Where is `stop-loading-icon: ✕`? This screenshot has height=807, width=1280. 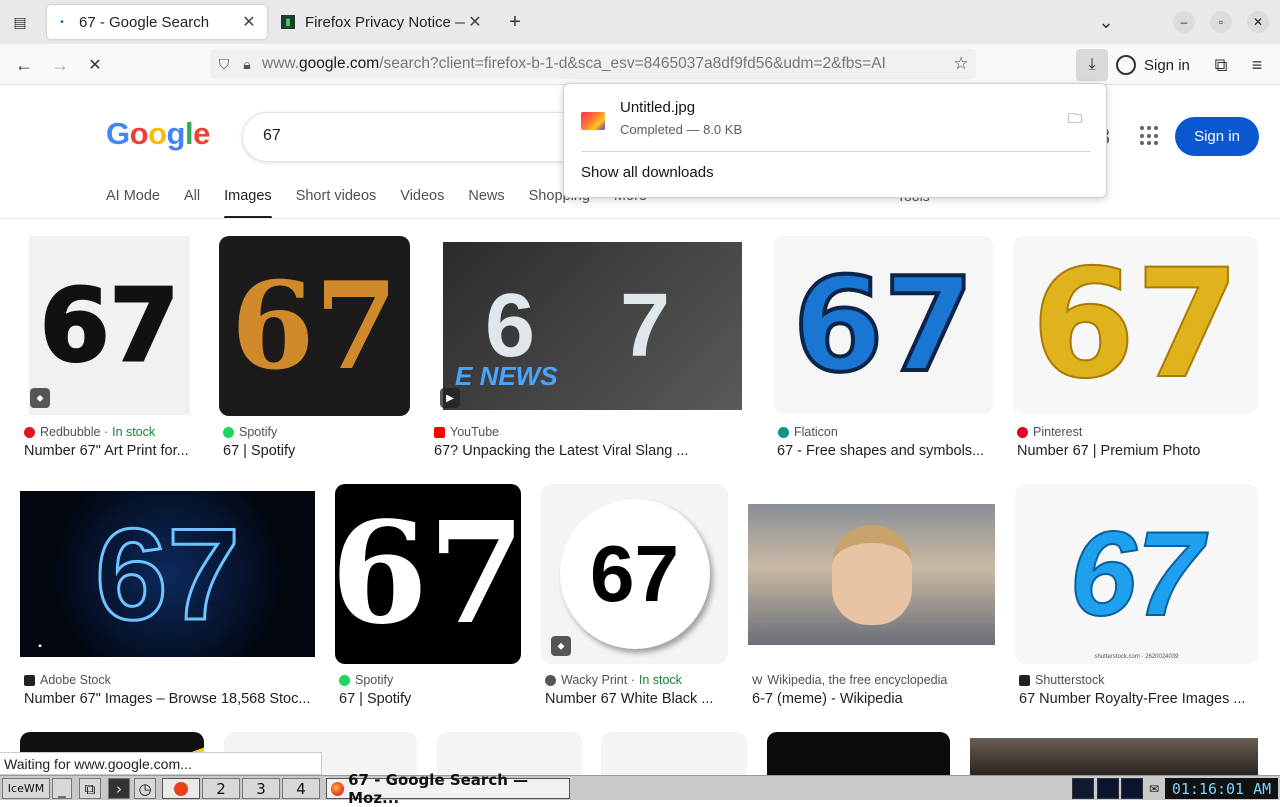
stop-loading-icon: ✕ is located at coordinates (95, 65).